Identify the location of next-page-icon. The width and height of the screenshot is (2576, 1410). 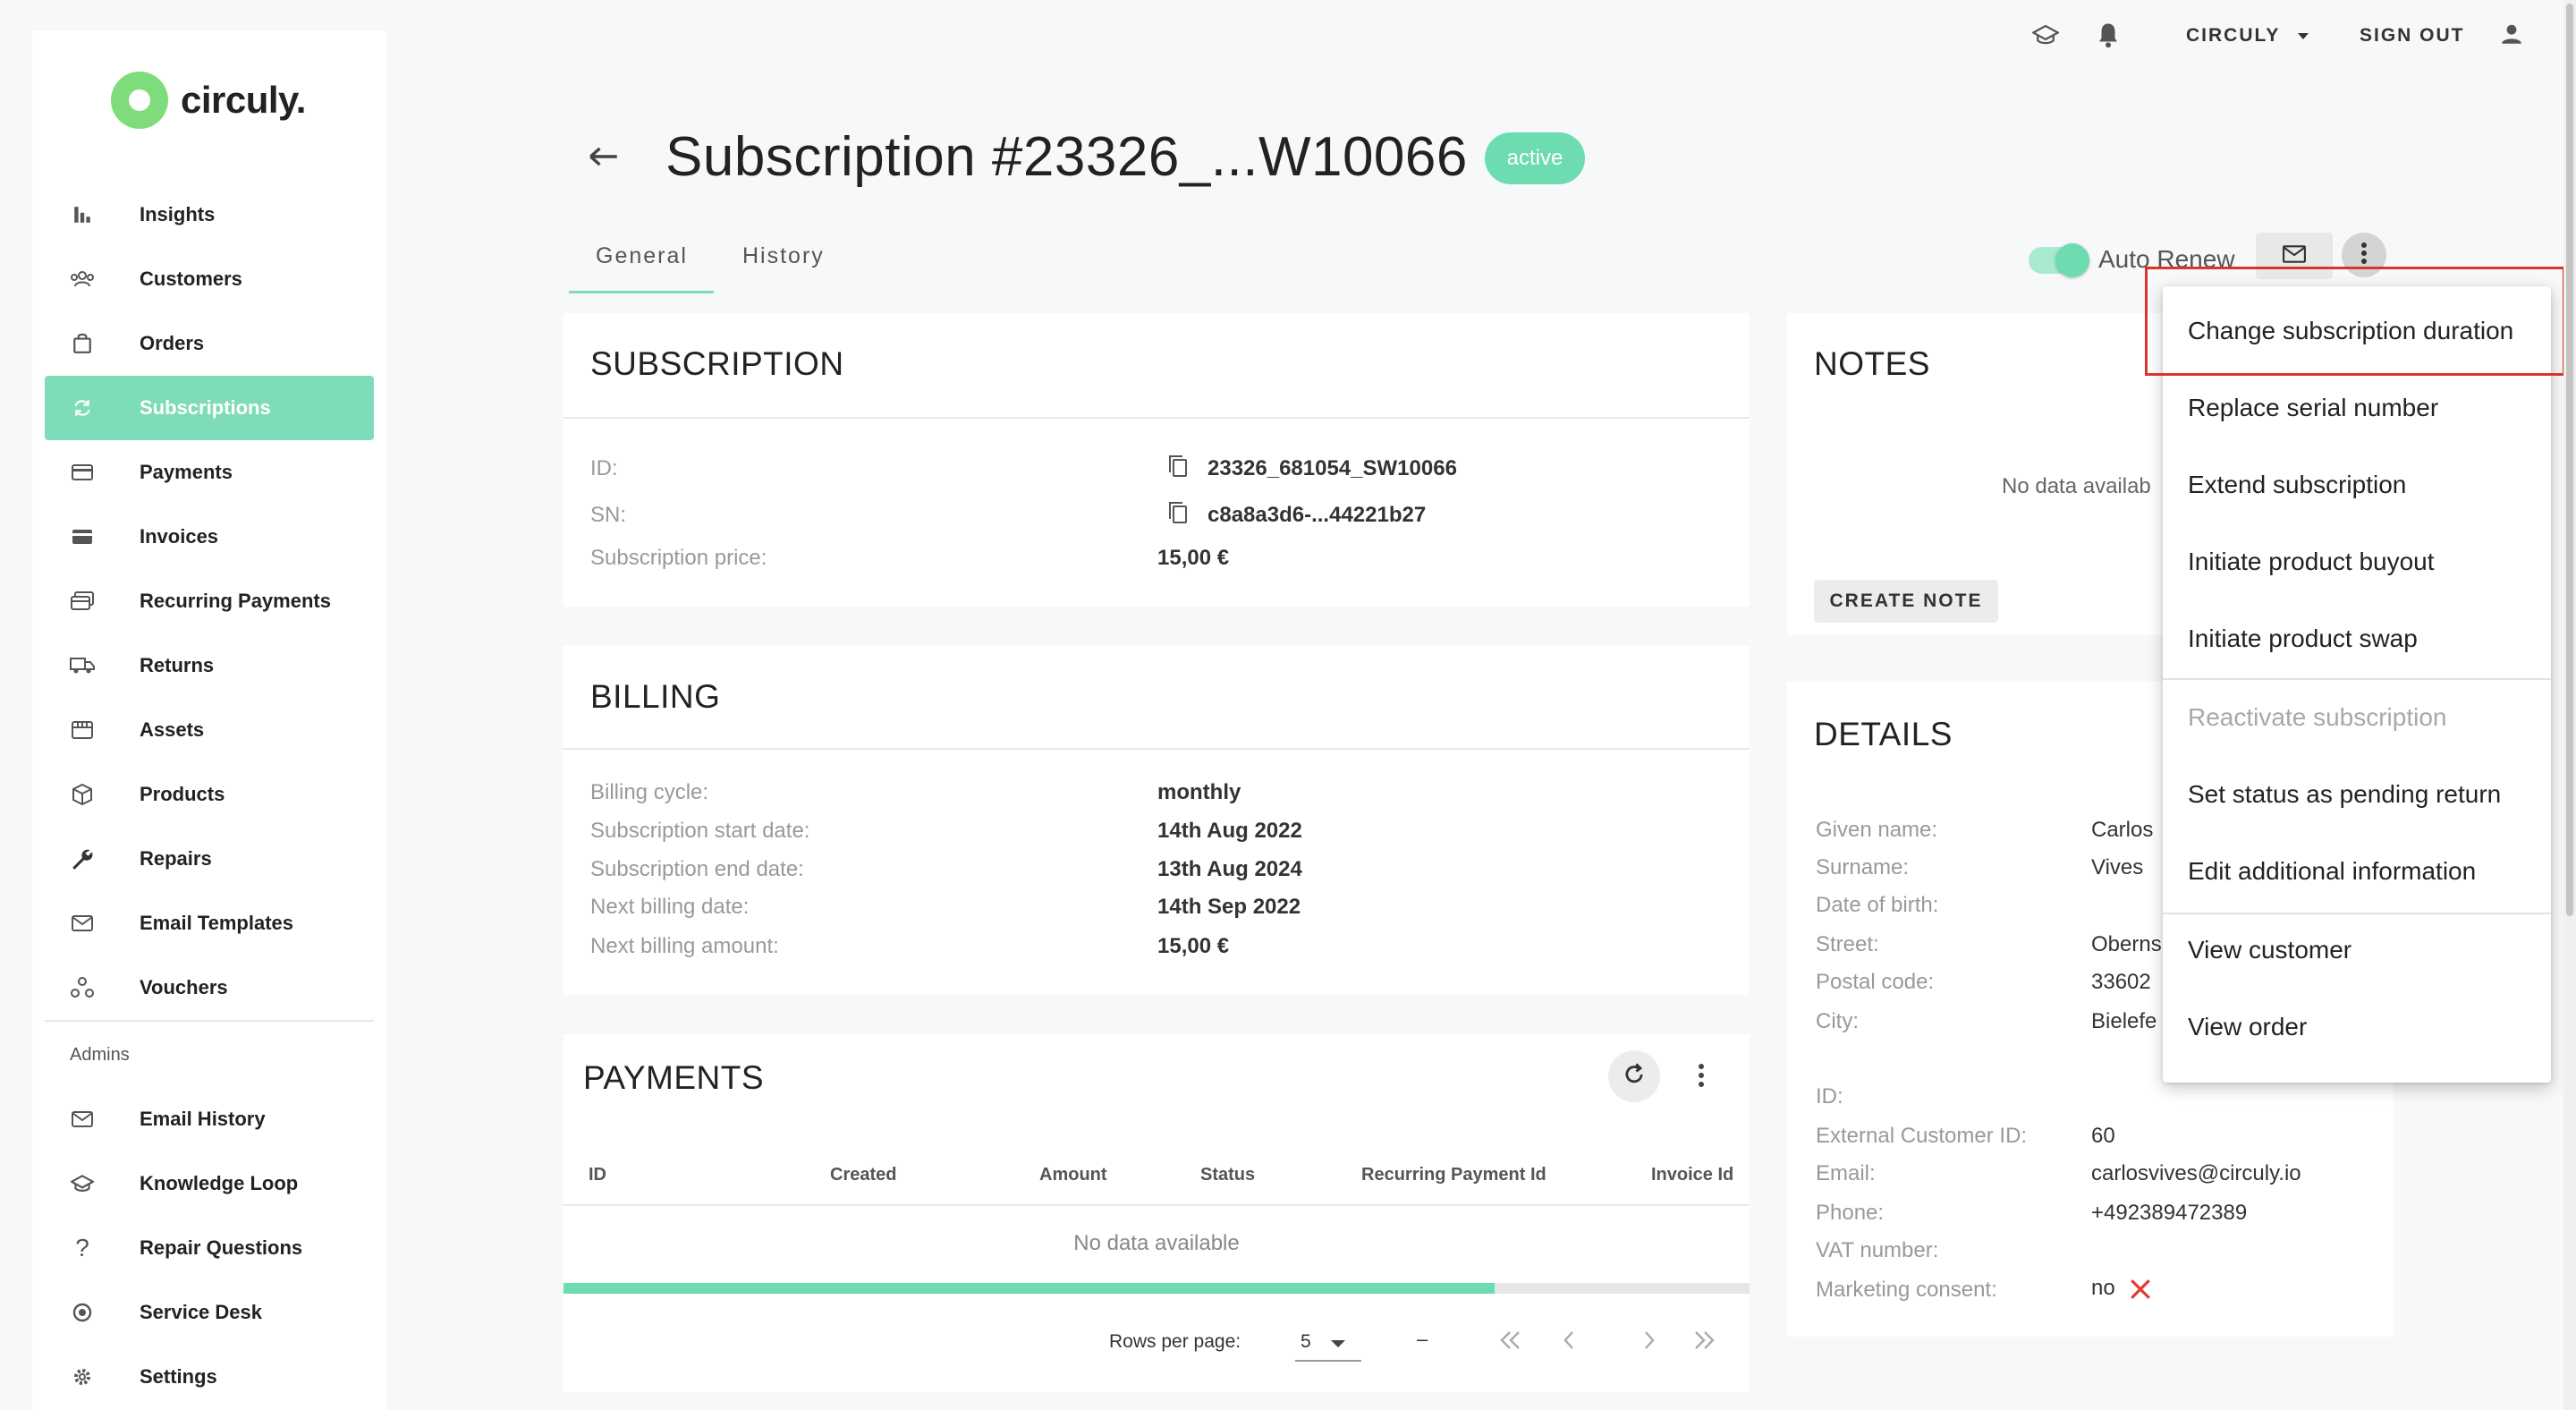
(1649, 1342).